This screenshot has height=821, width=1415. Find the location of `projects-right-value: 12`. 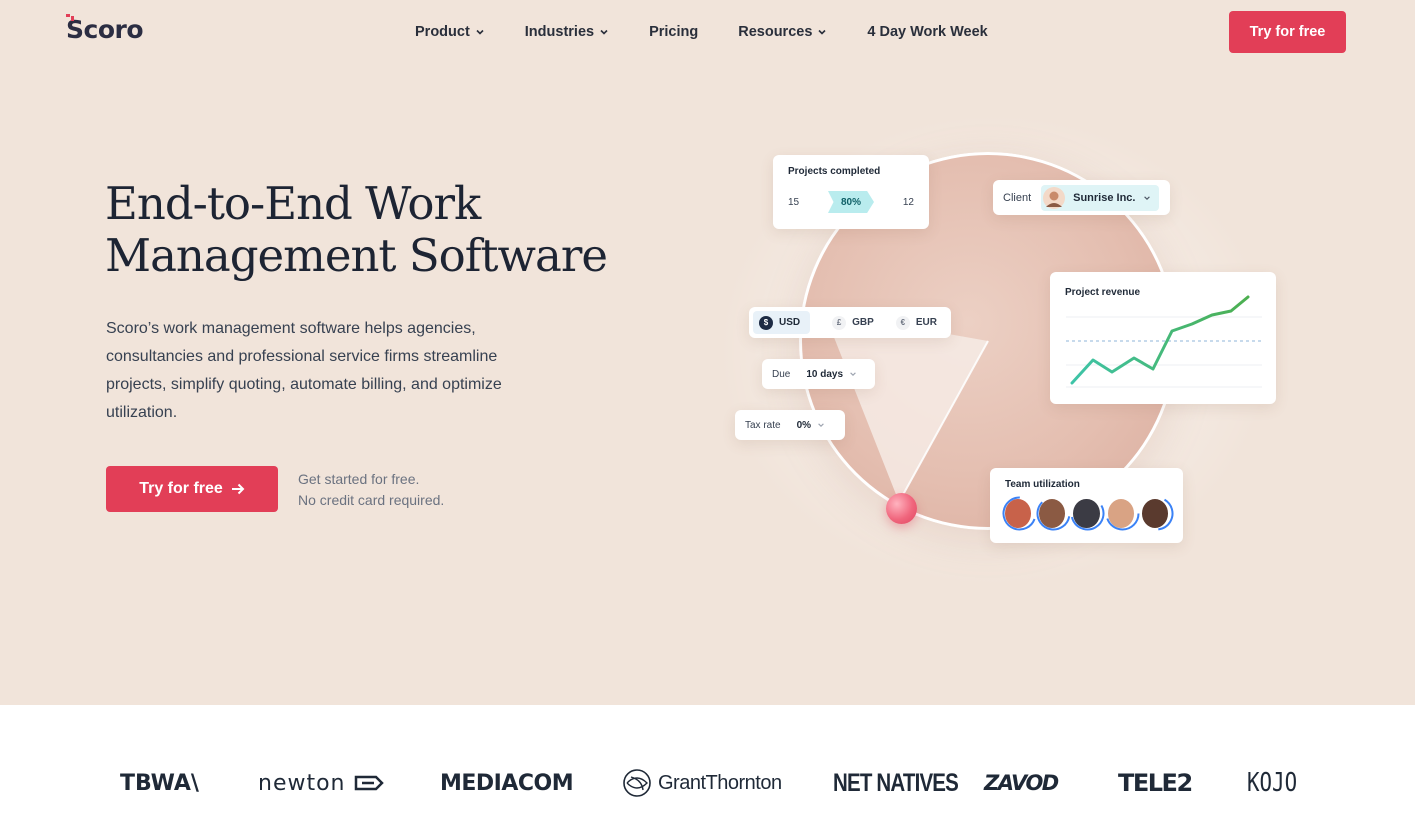

projects-right-value: 12 is located at coordinates (908, 202).